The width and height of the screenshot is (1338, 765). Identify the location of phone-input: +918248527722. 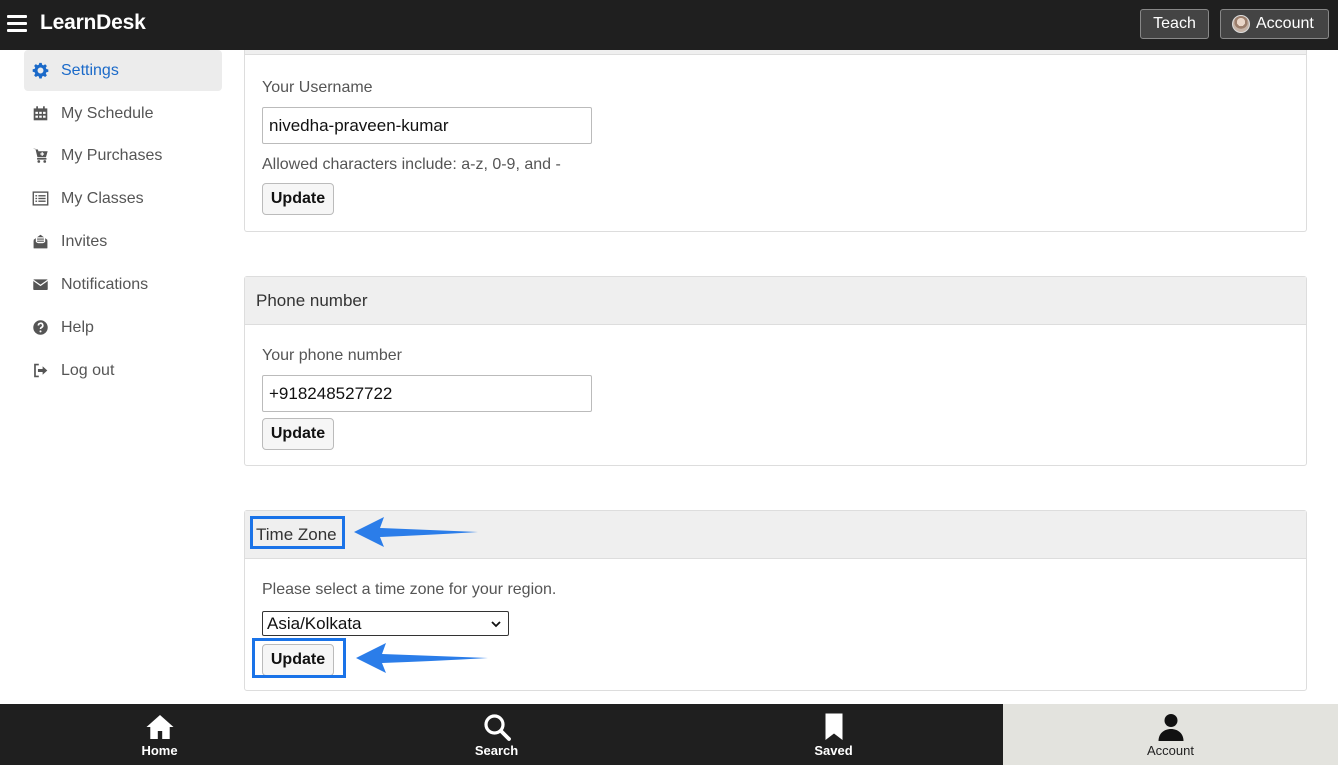
(427, 393).